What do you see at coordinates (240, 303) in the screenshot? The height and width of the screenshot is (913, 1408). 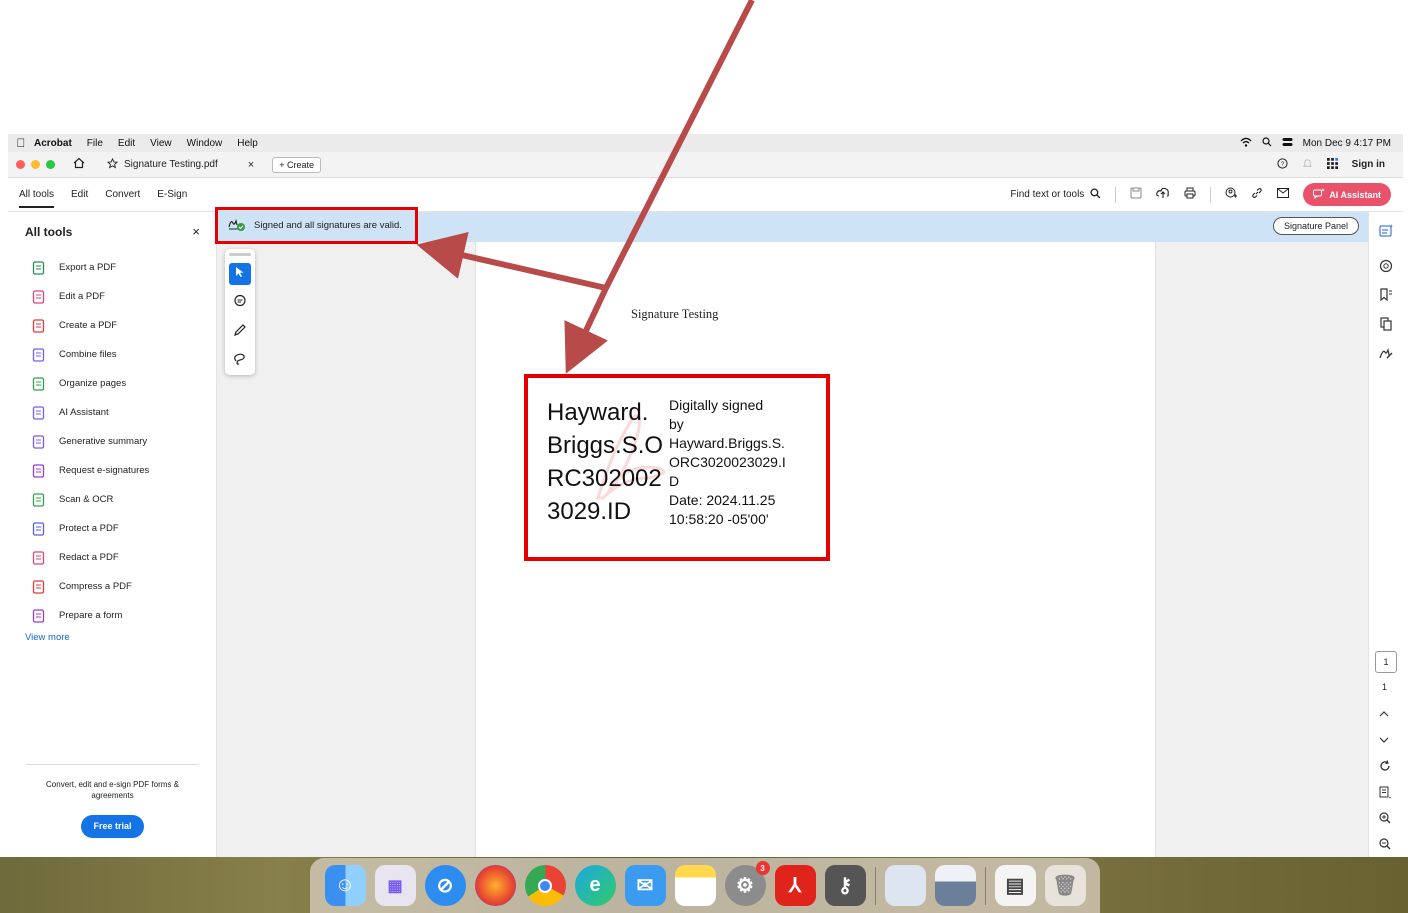 I see `comment-tool-button` at bounding box center [240, 303].